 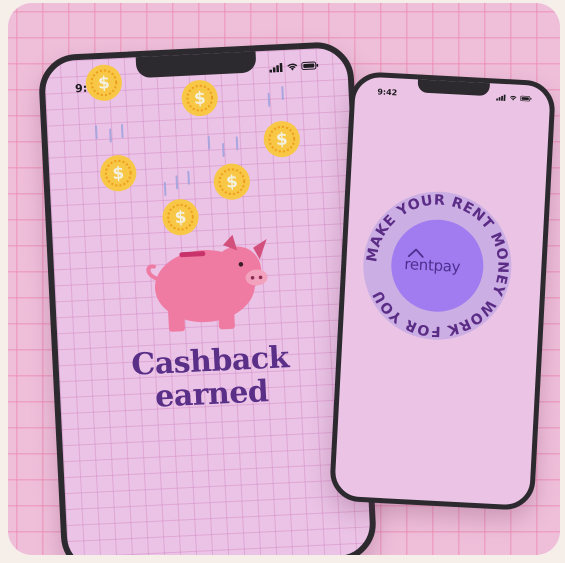 What do you see at coordinates (432, 265) in the screenshot?
I see `brand-logo: rentpay` at bounding box center [432, 265].